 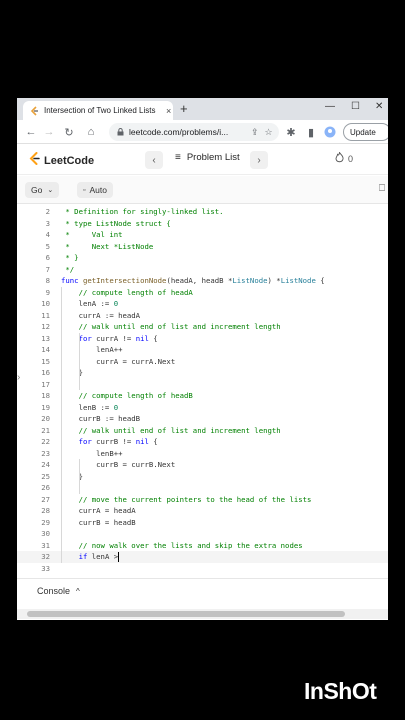 What do you see at coordinates (202, 304) in the screenshot?
I see `code-line: 10 lenA := 0` at bounding box center [202, 304].